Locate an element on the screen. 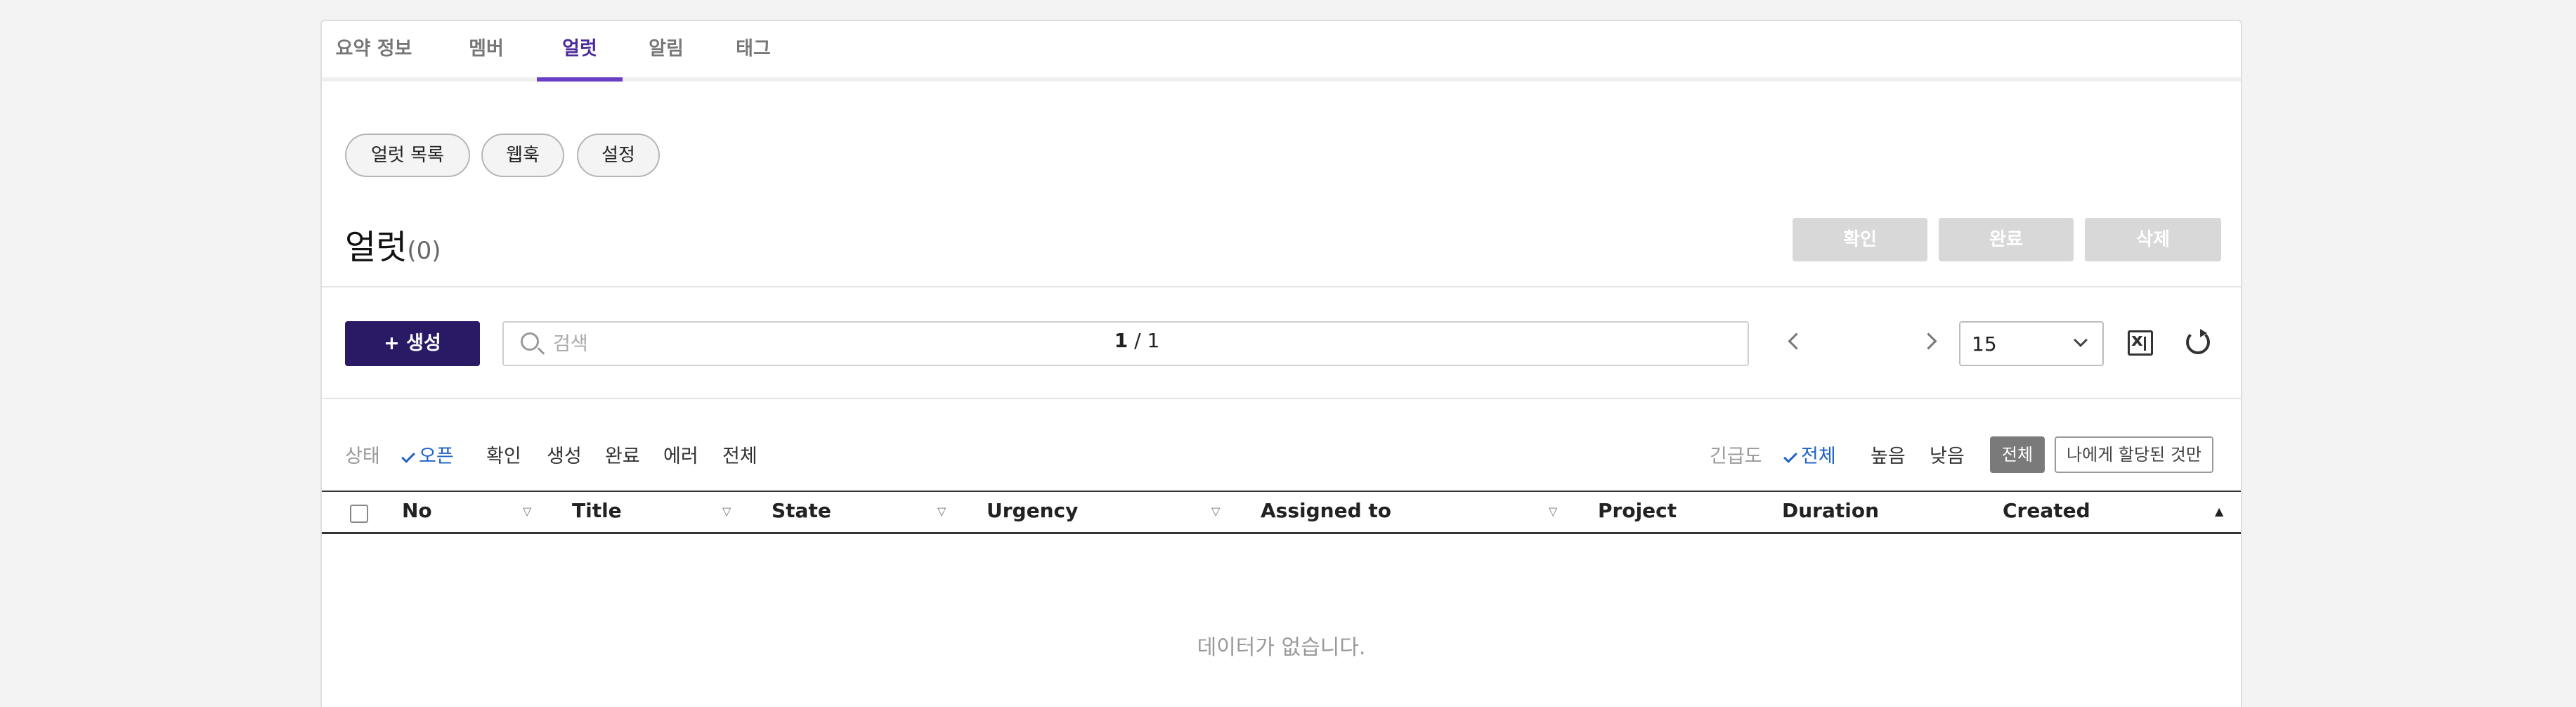  section-title-text: 얼럿 is located at coordinates (376, 248).